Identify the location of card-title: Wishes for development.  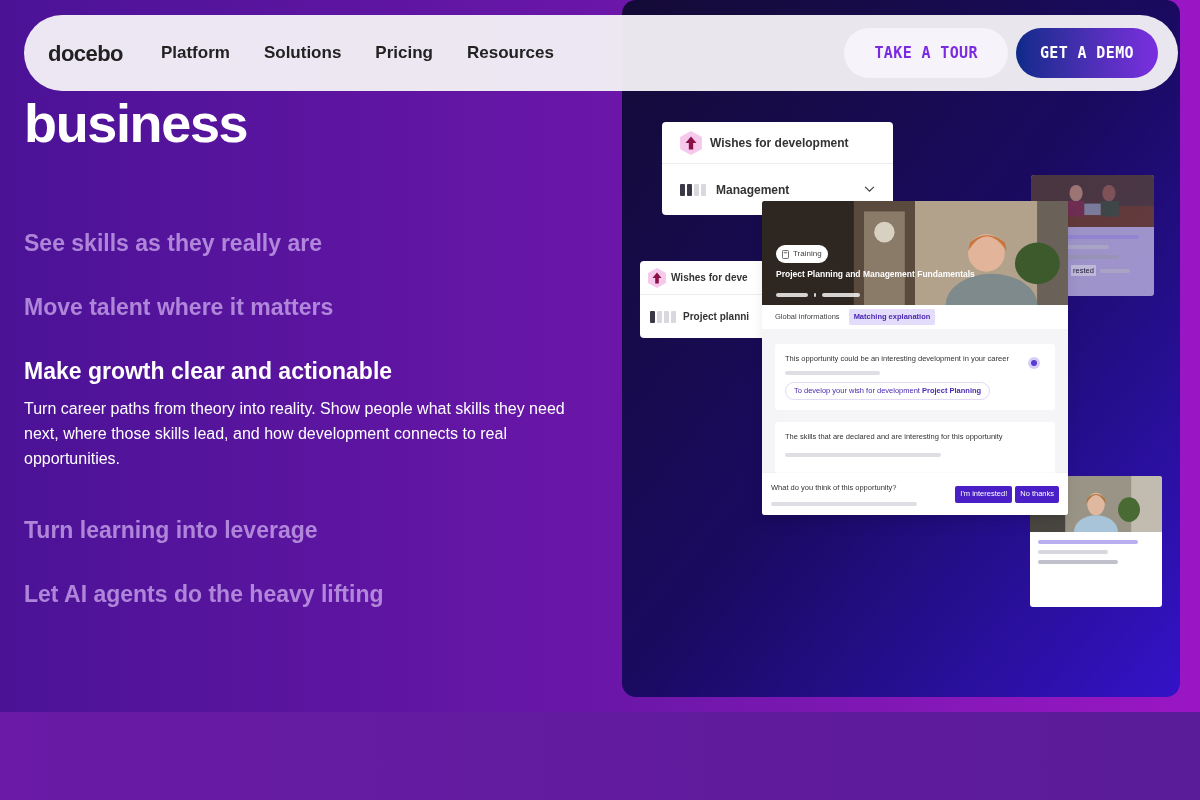
(779, 143).